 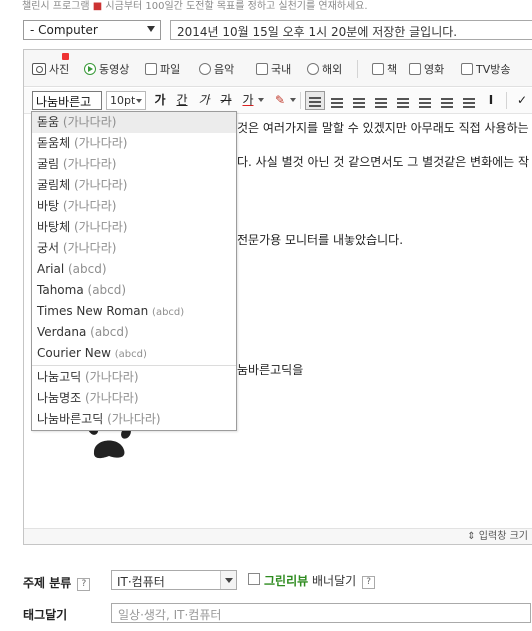 What do you see at coordinates (134, 143) in the screenshot?
I see `font-option: 돋움체 (가나다라)` at bounding box center [134, 143].